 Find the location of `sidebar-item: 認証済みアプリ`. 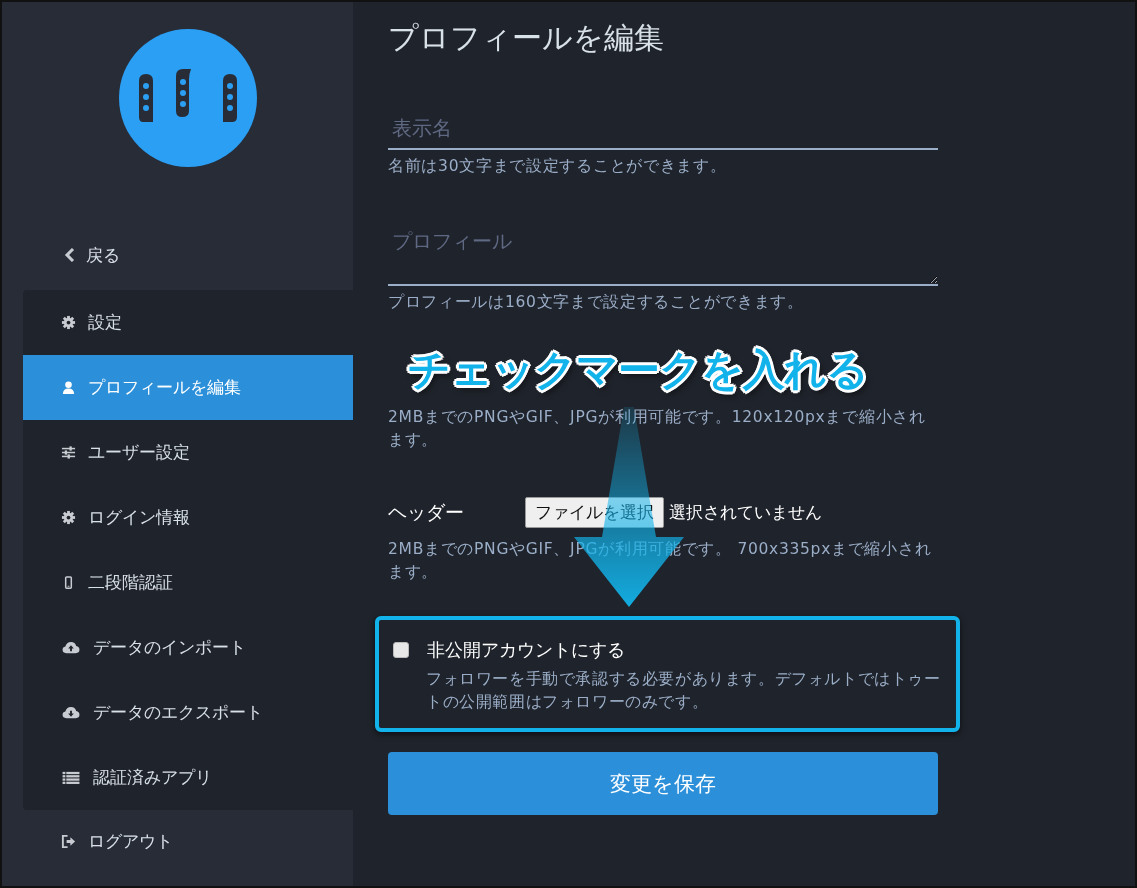

sidebar-item: 認証済みアプリ is located at coordinates (188, 777).